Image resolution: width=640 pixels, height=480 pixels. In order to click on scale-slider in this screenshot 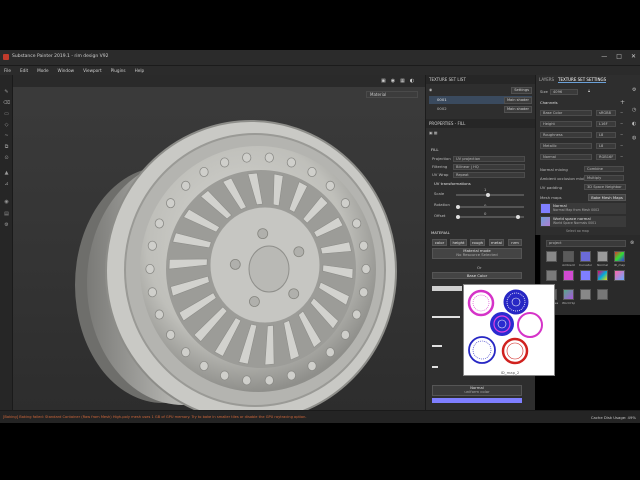, I will do `click(490, 195)`.